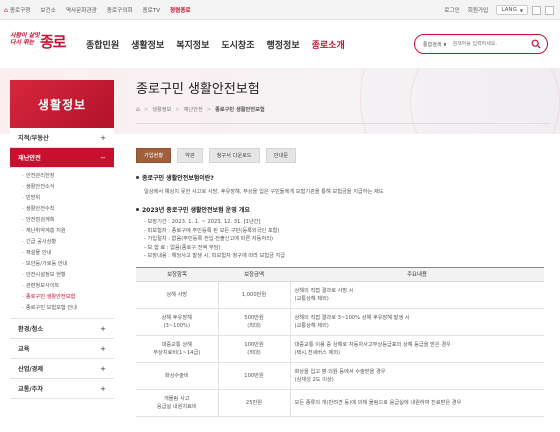  Describe the element at coordinates (343, 123) in the screenshot. I see `divider` at that location.